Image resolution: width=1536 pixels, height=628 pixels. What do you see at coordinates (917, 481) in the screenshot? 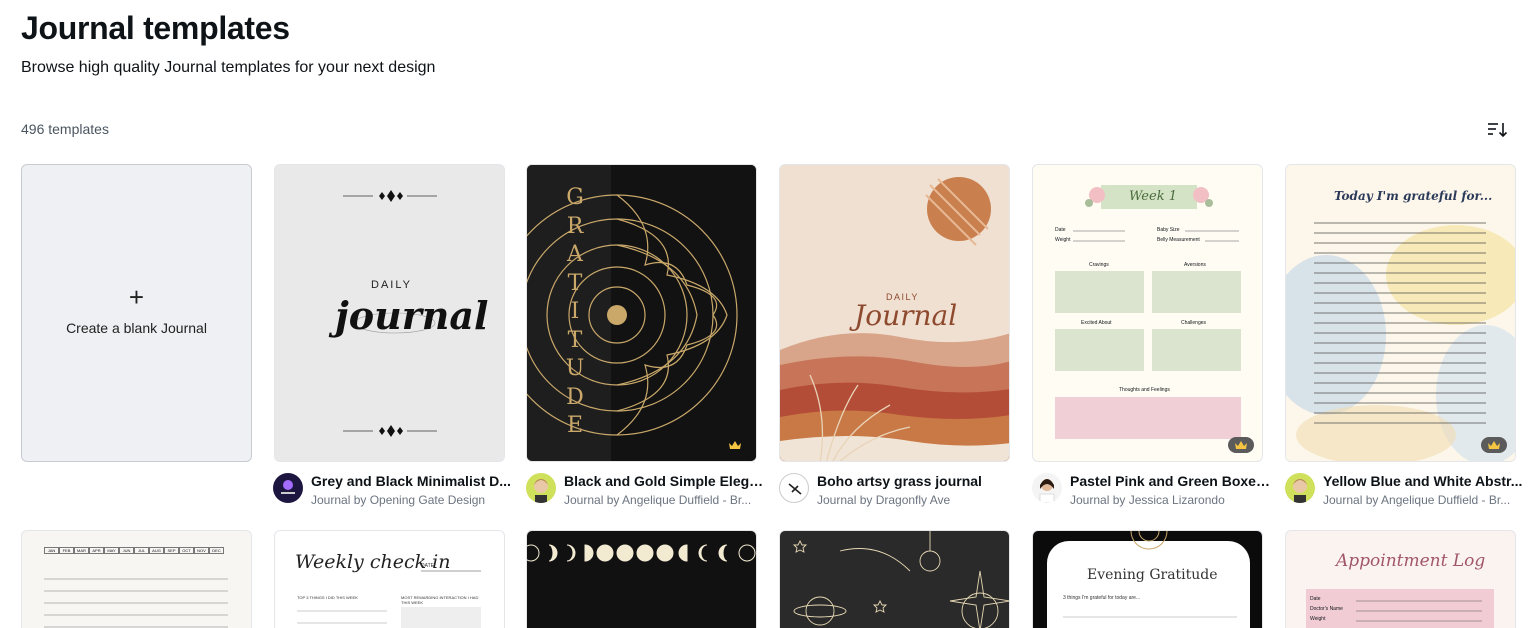
I see `template-title: Boho artsy grass journal` at bounding box center [917, 481].